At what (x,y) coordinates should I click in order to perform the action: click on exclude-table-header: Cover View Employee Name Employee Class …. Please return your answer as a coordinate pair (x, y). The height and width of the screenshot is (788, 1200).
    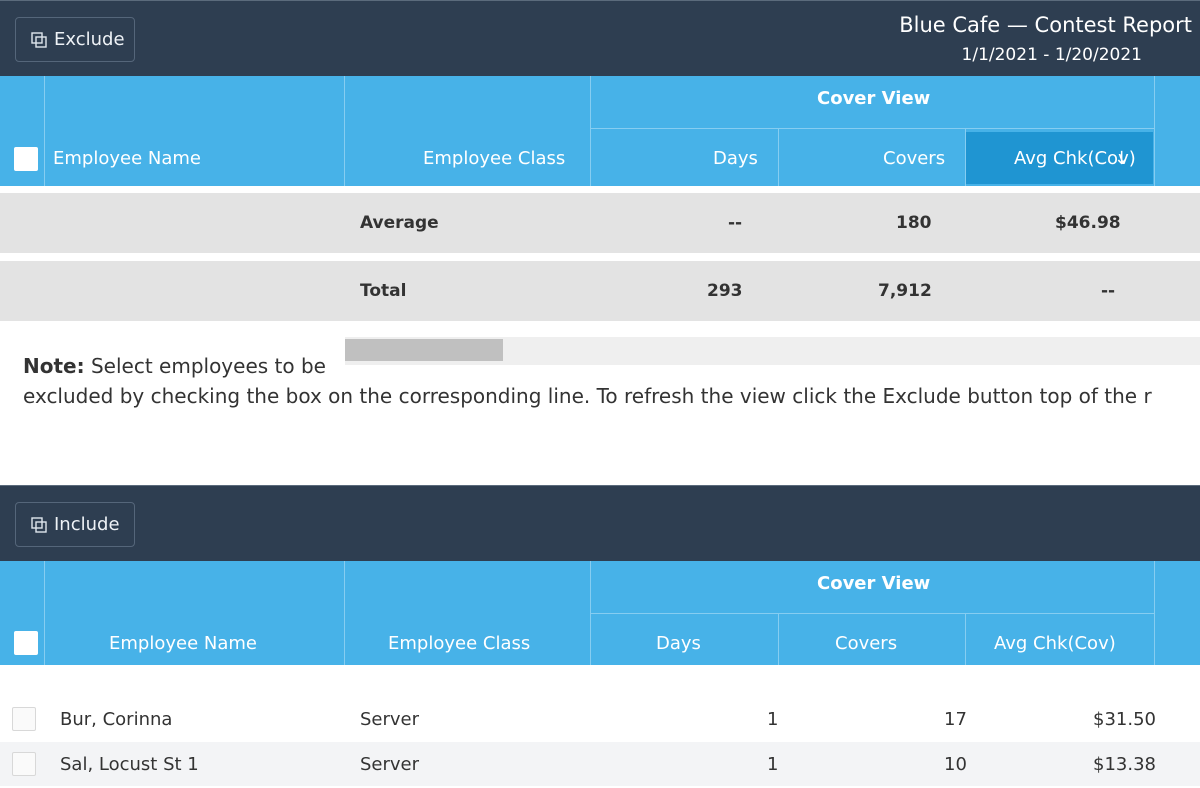
    Looking at the image, I should click on (600, 131).